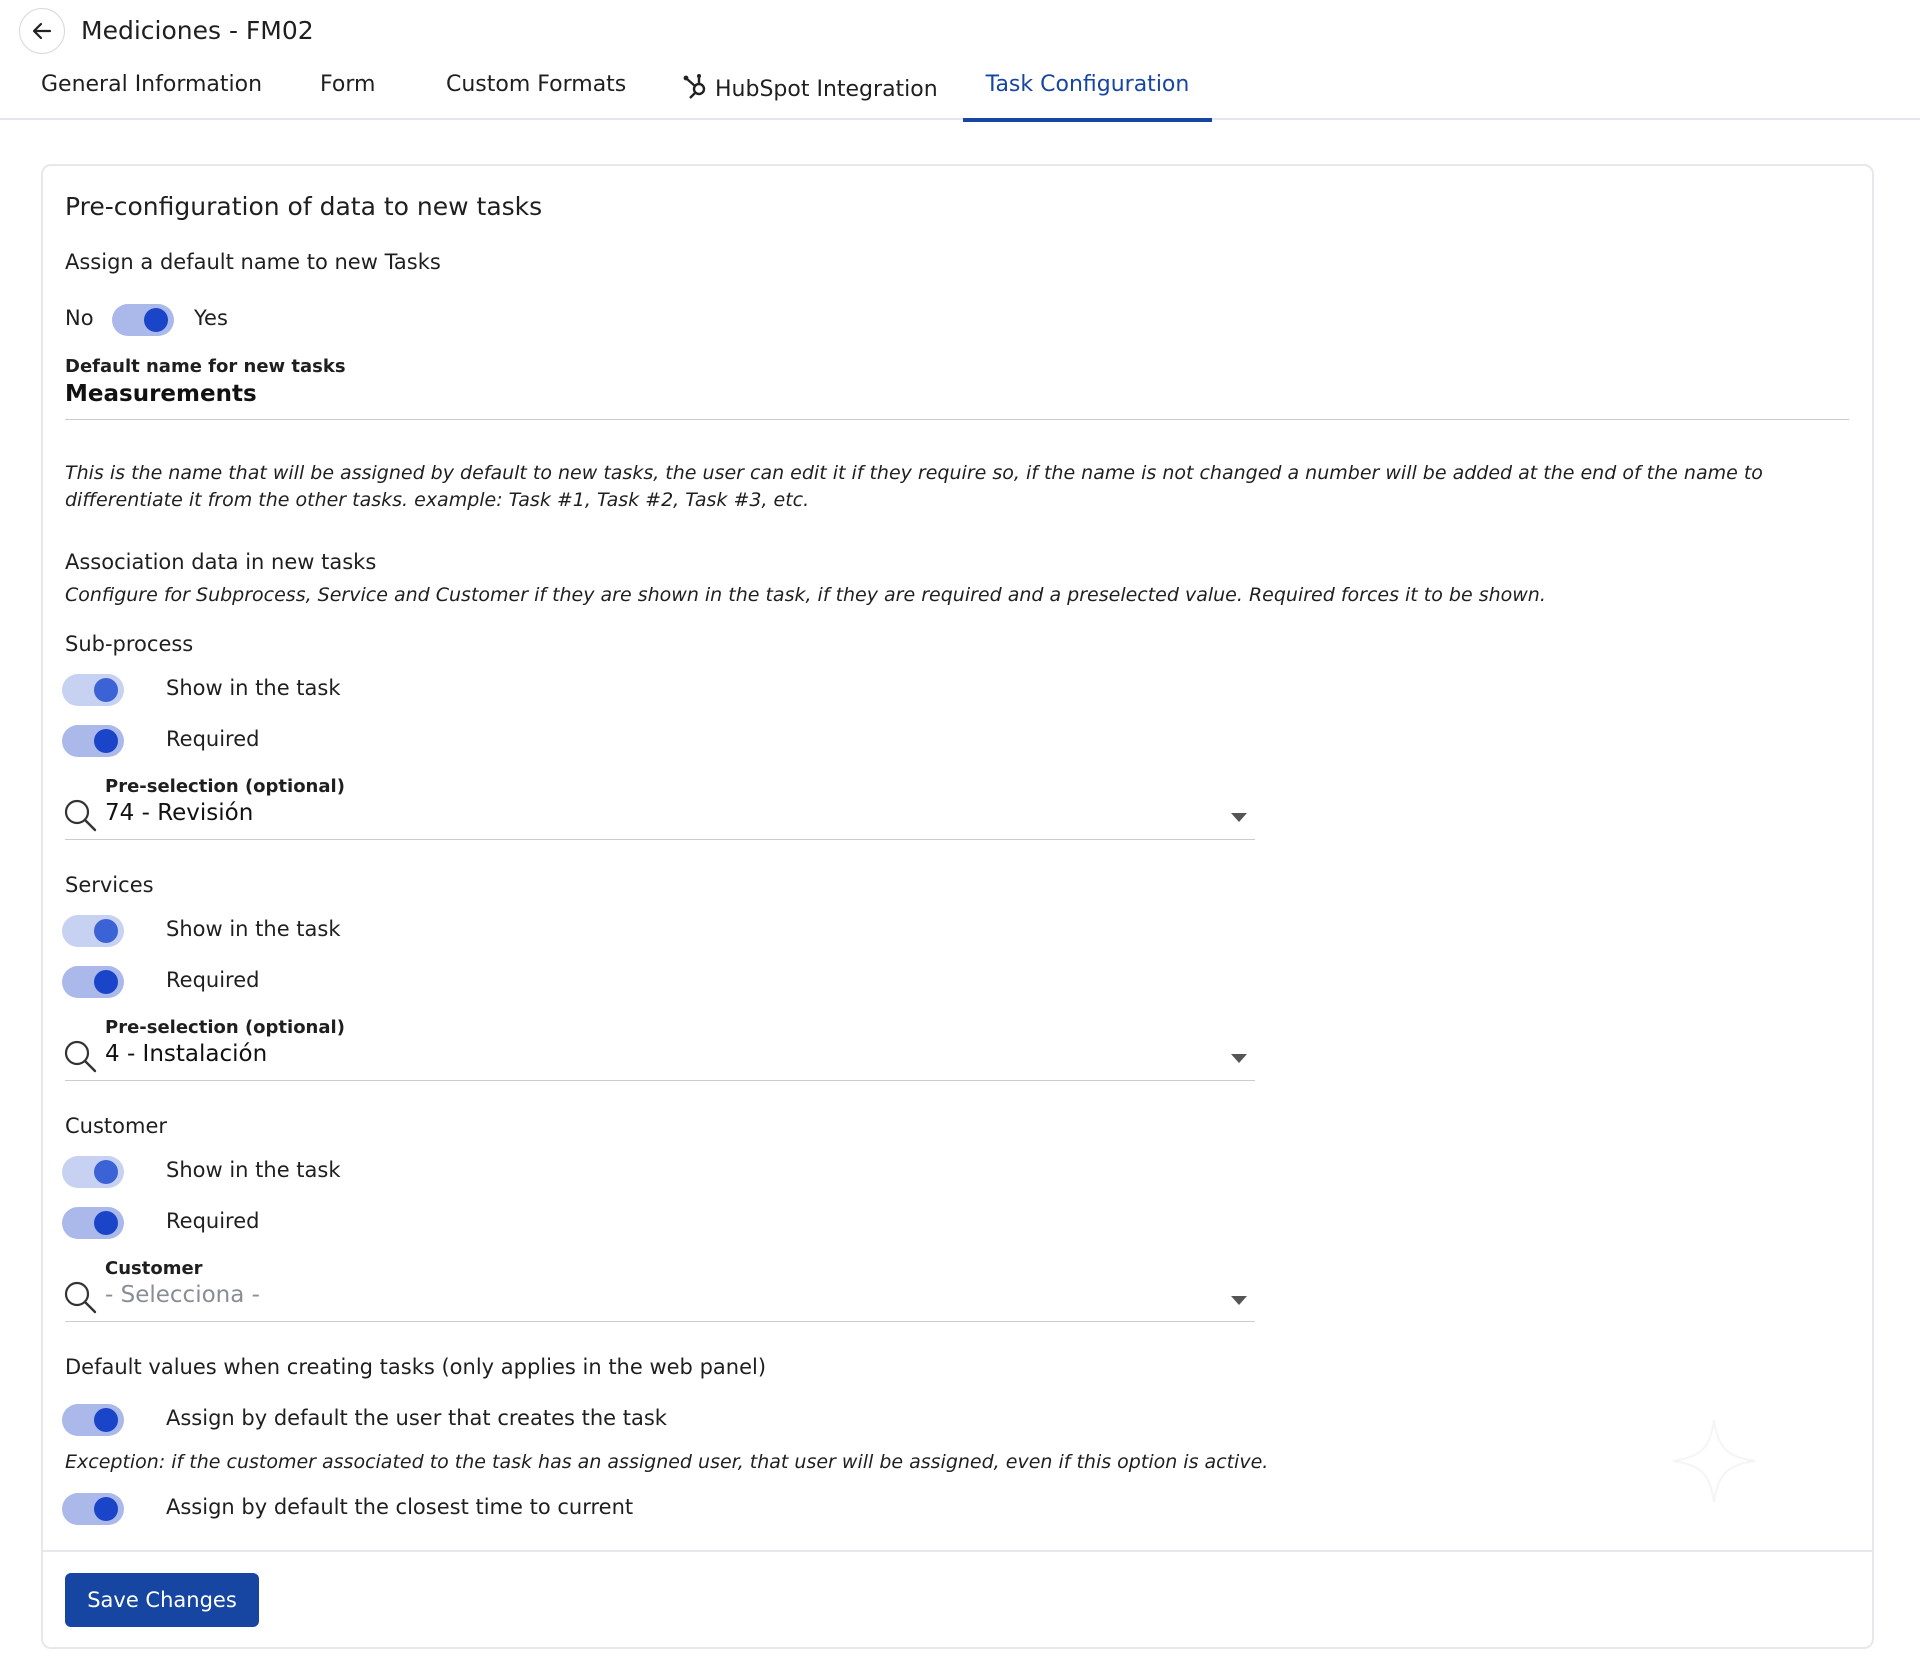 Image resolution: width=1920 pixels, height=1665 pixels. Describe the element at coordinates (225, 786) in the screenshot. I see `subprocess-select-label: Pre-selection (optional)` at that location.